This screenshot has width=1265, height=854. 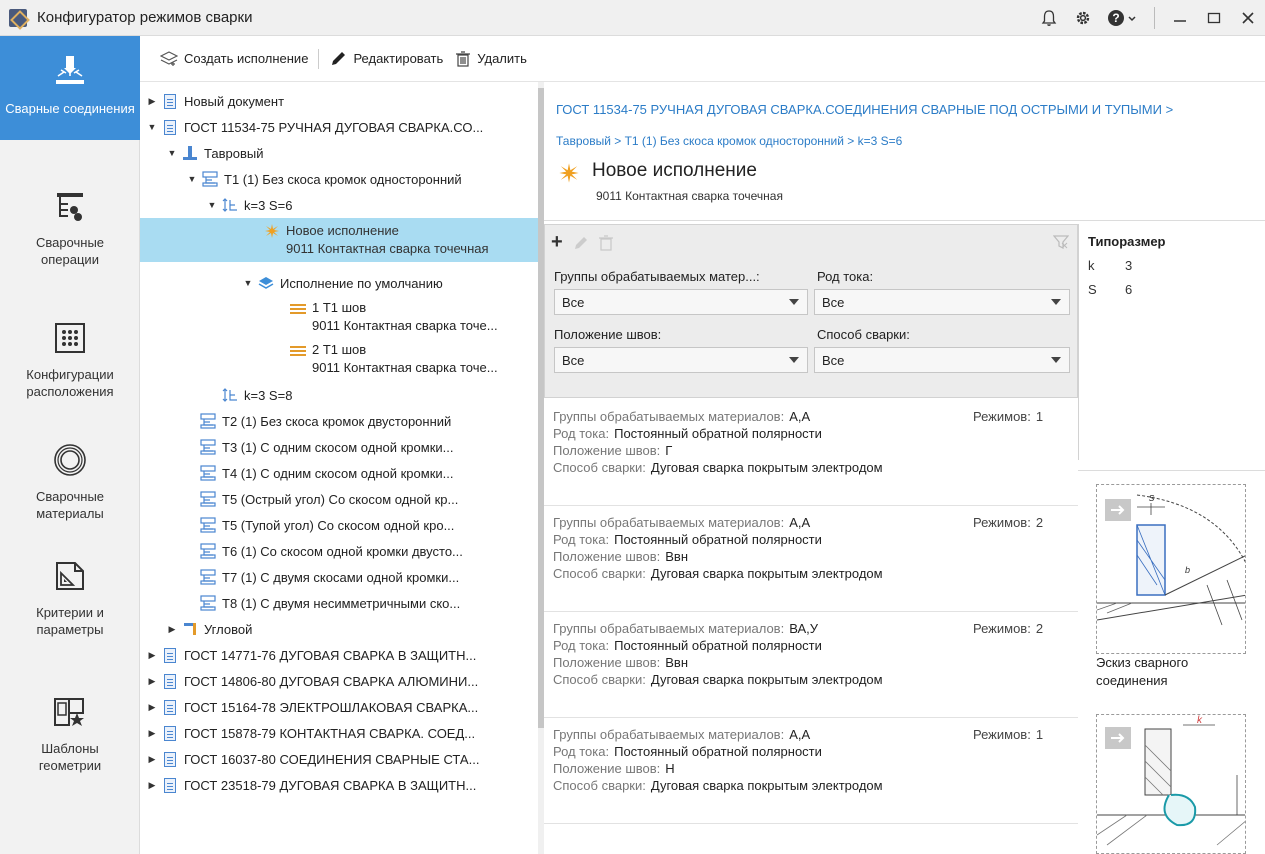 What do you see at coordinates (681, 360) in the screenshot?
I see `position-filter-select: Все` at bounding box center [681, 360].